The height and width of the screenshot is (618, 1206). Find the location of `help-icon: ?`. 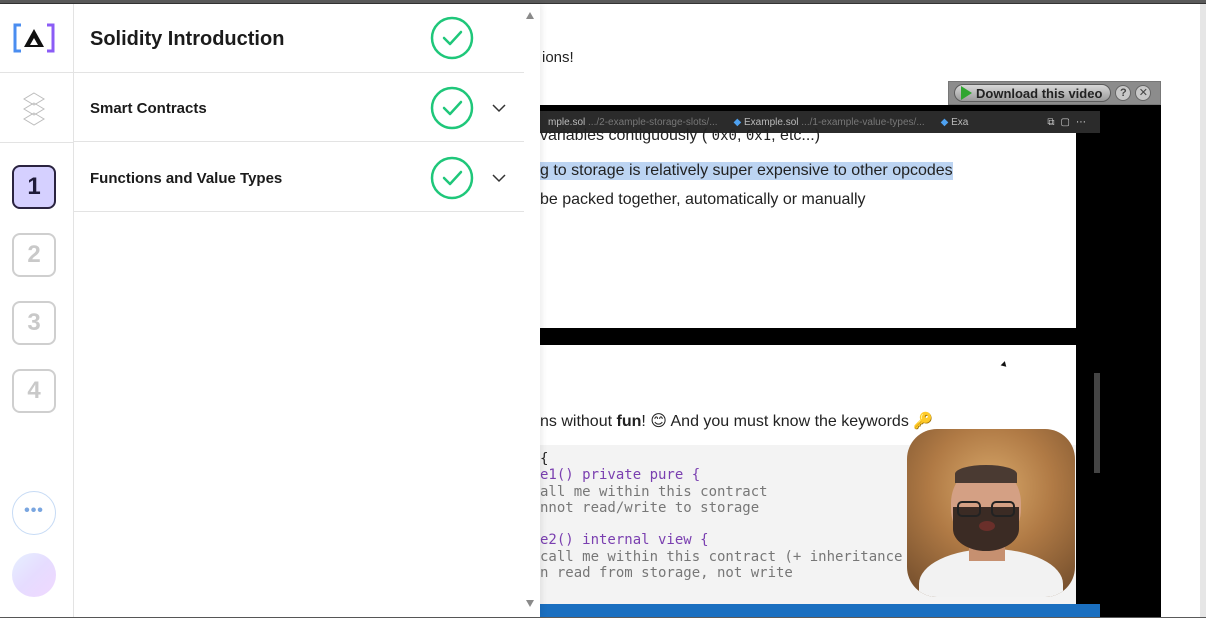

help-icon: ? is located at coordinates (1123, 93).